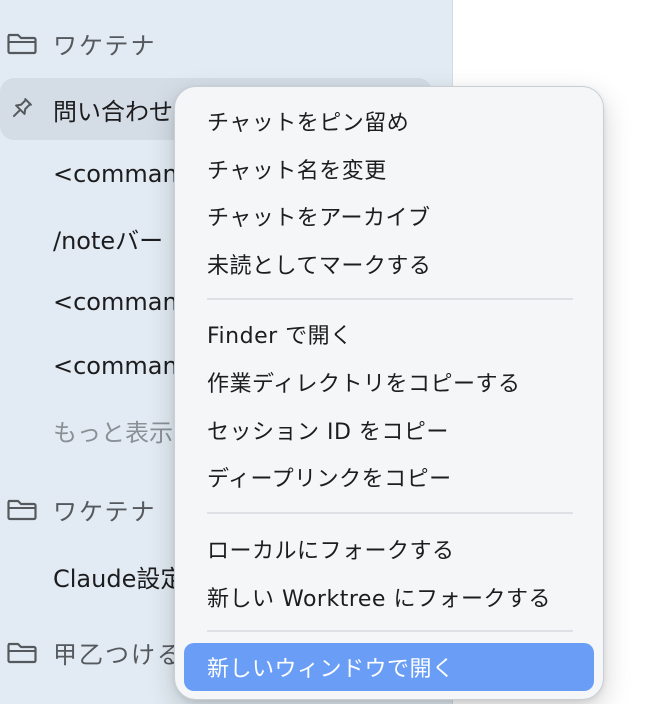  What do you see at coordinates (389, 334) in the screenshot?
I see `menu-item-open-in-finder: Finder で開く` at bounding box center [389, 334].